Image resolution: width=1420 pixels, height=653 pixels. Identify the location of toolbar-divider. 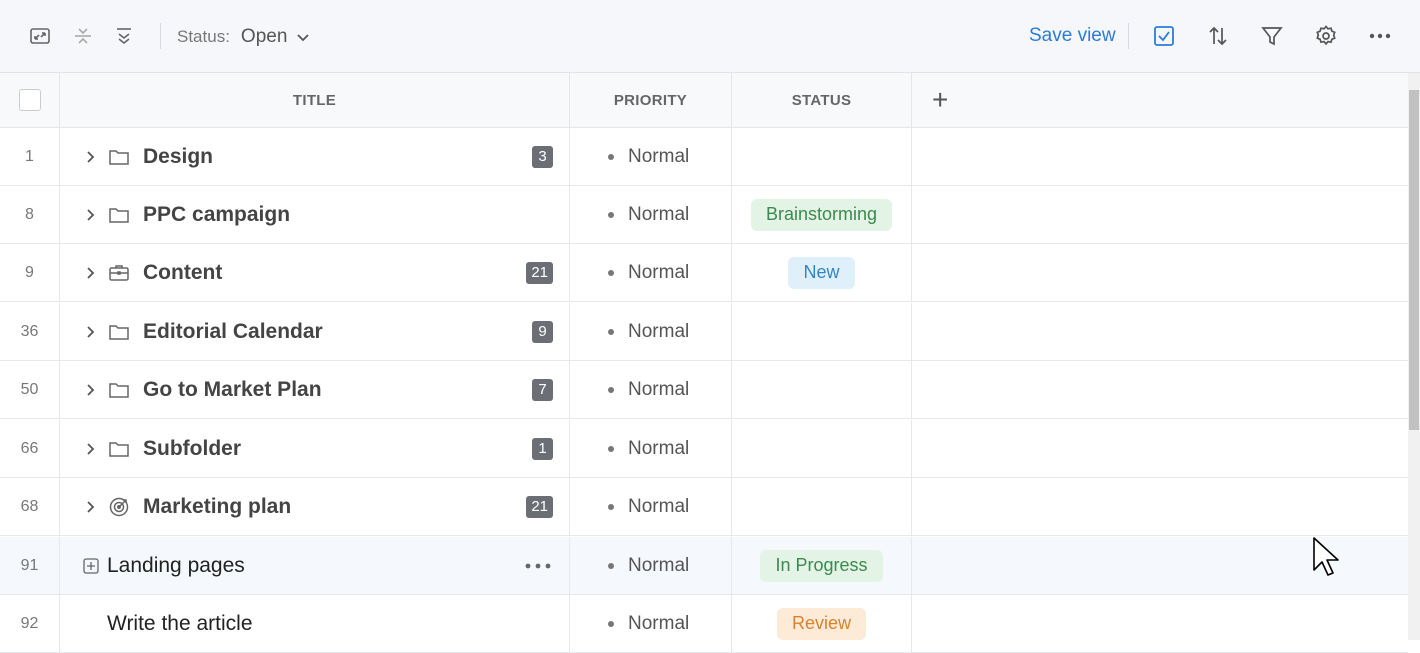
(160, 36).